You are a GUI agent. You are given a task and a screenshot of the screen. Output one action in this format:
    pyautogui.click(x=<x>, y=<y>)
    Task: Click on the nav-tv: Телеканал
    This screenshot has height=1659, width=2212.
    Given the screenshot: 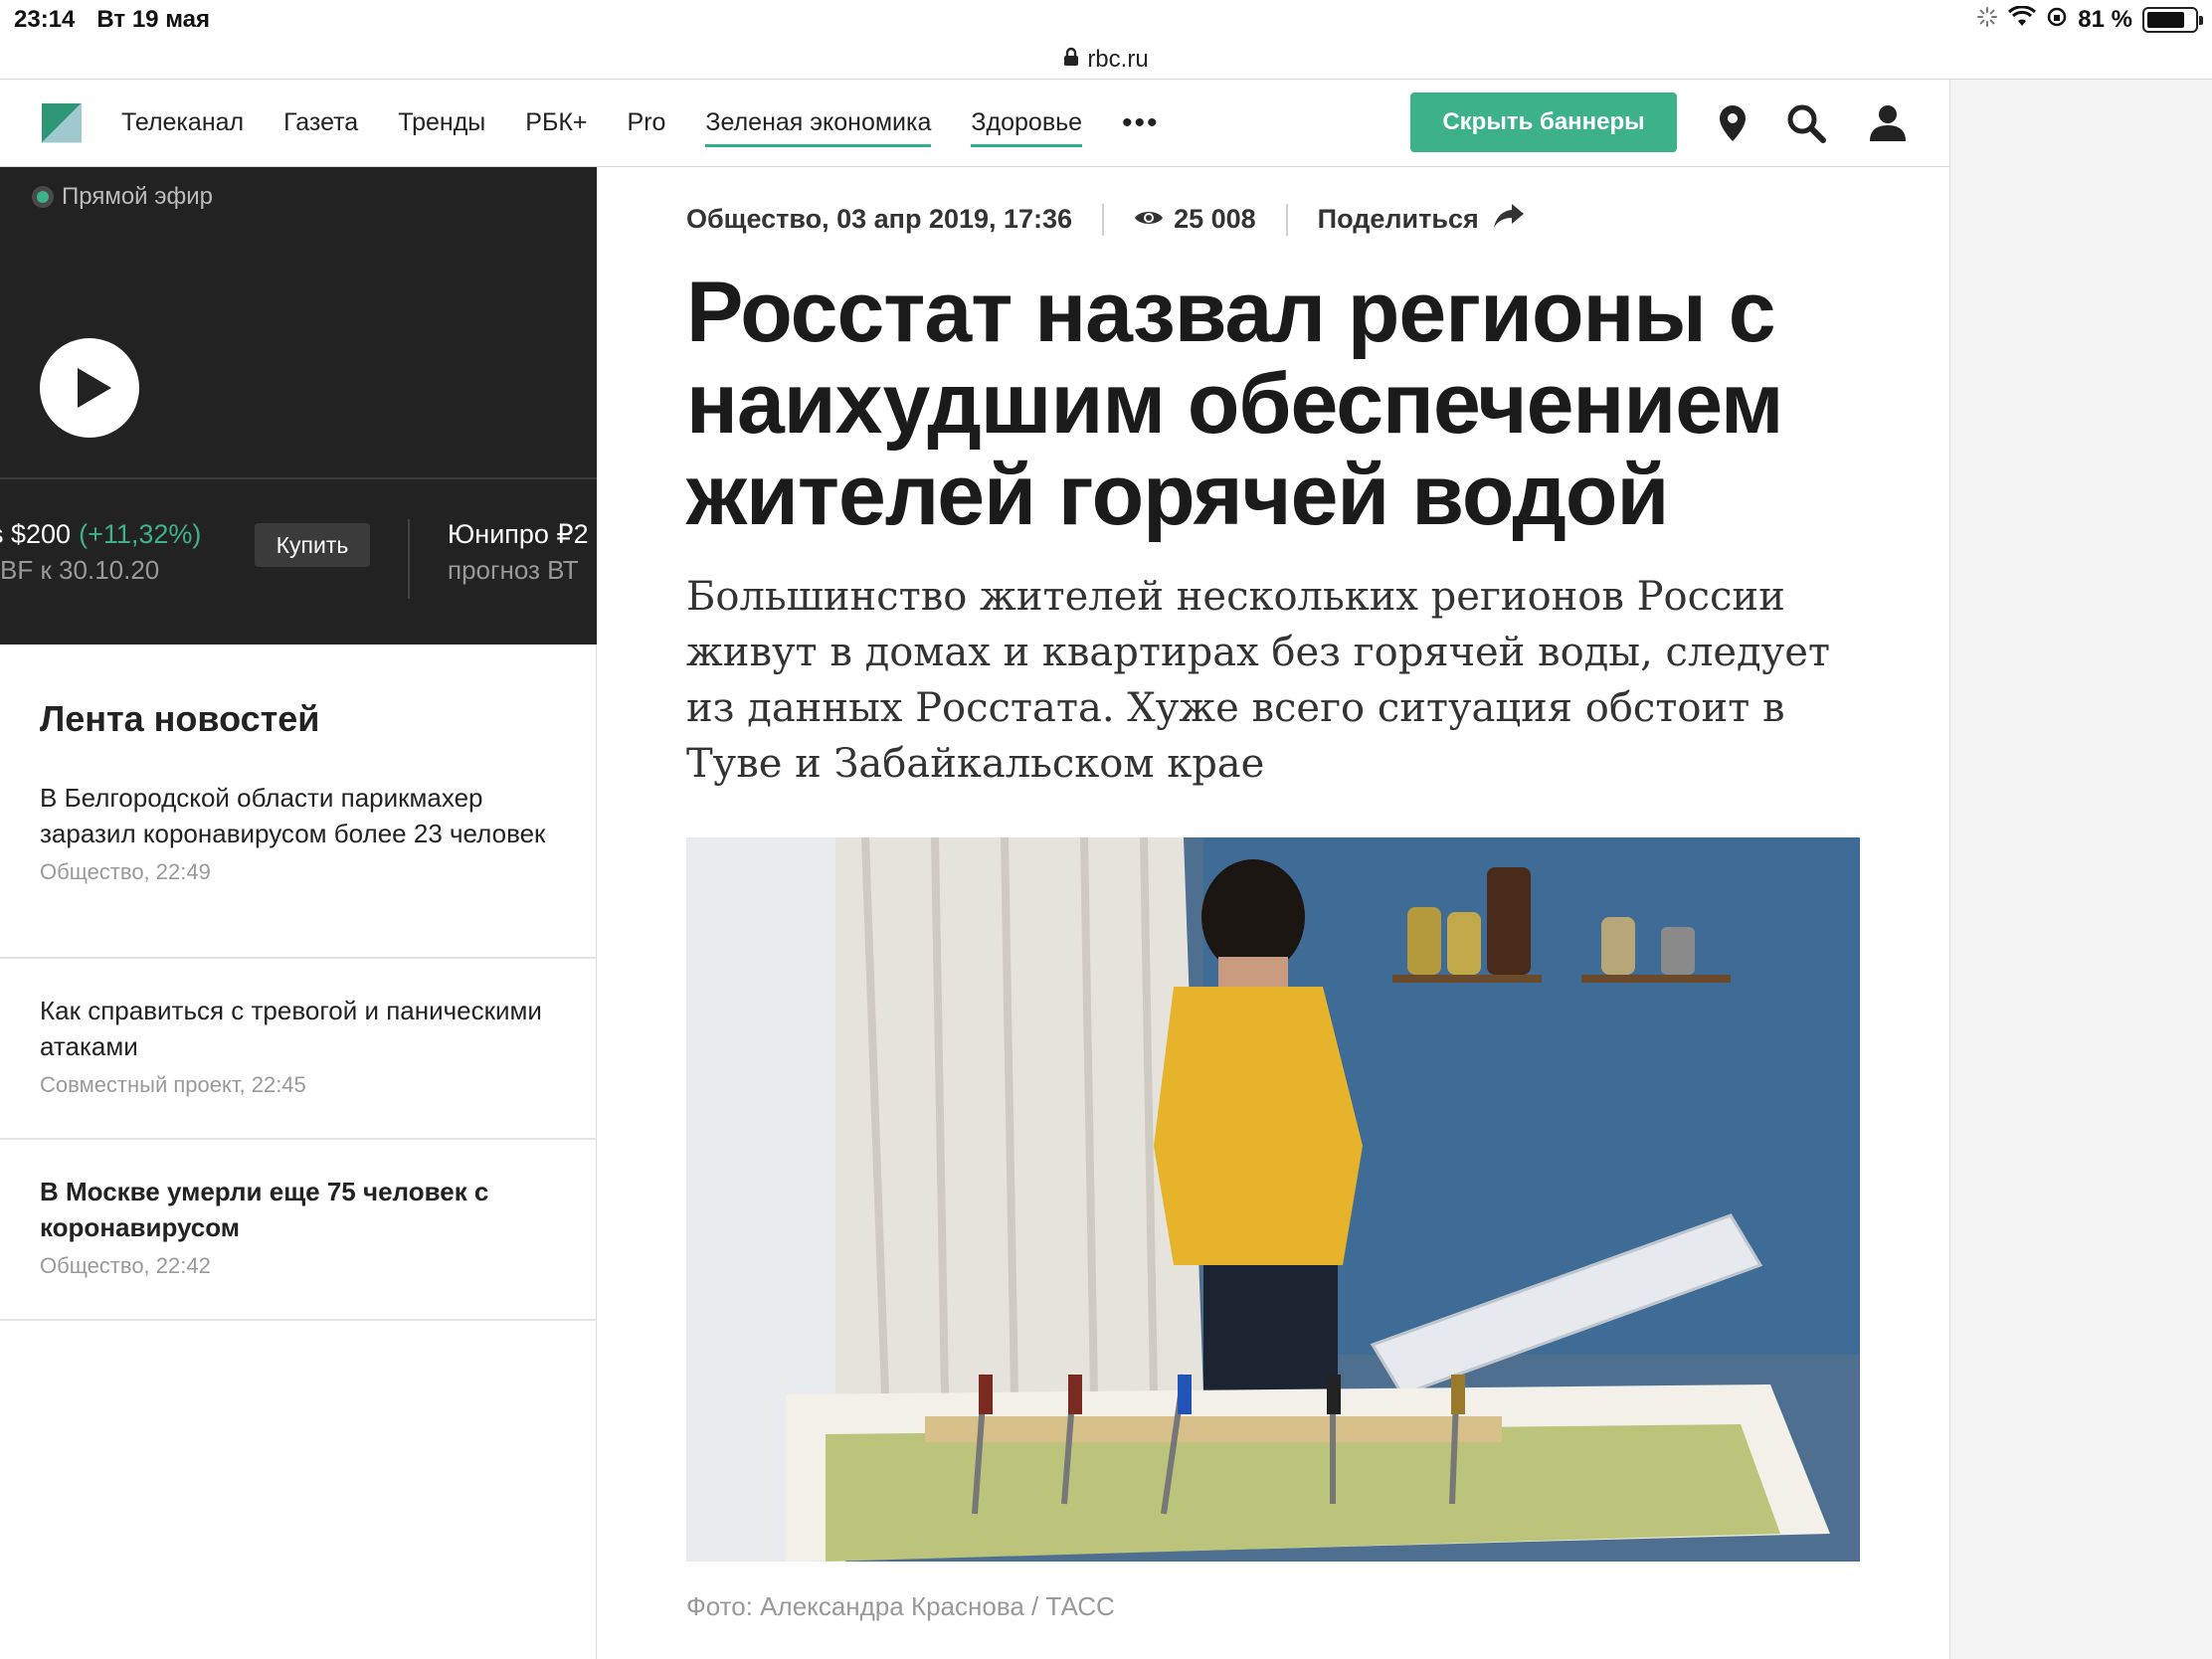 What is the action you would take?
    pyautogui.click(x=182, y=122)
    